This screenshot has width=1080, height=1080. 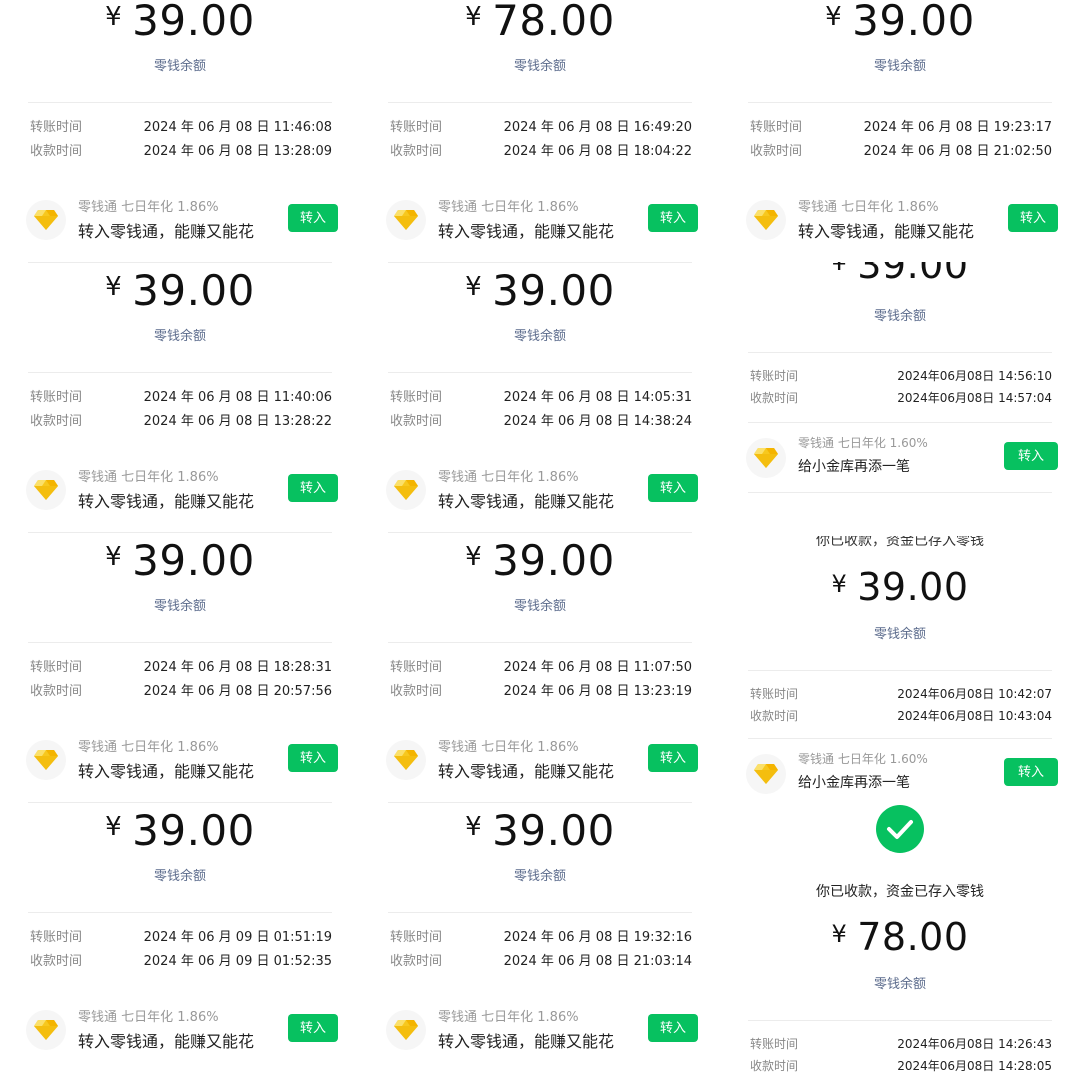 What do you see at coordinates (237, 691) in the screenshot?
I see `receive-time-value: 2024 年 06 月 08 日 20:57:56` at bounding box center [237, 691].